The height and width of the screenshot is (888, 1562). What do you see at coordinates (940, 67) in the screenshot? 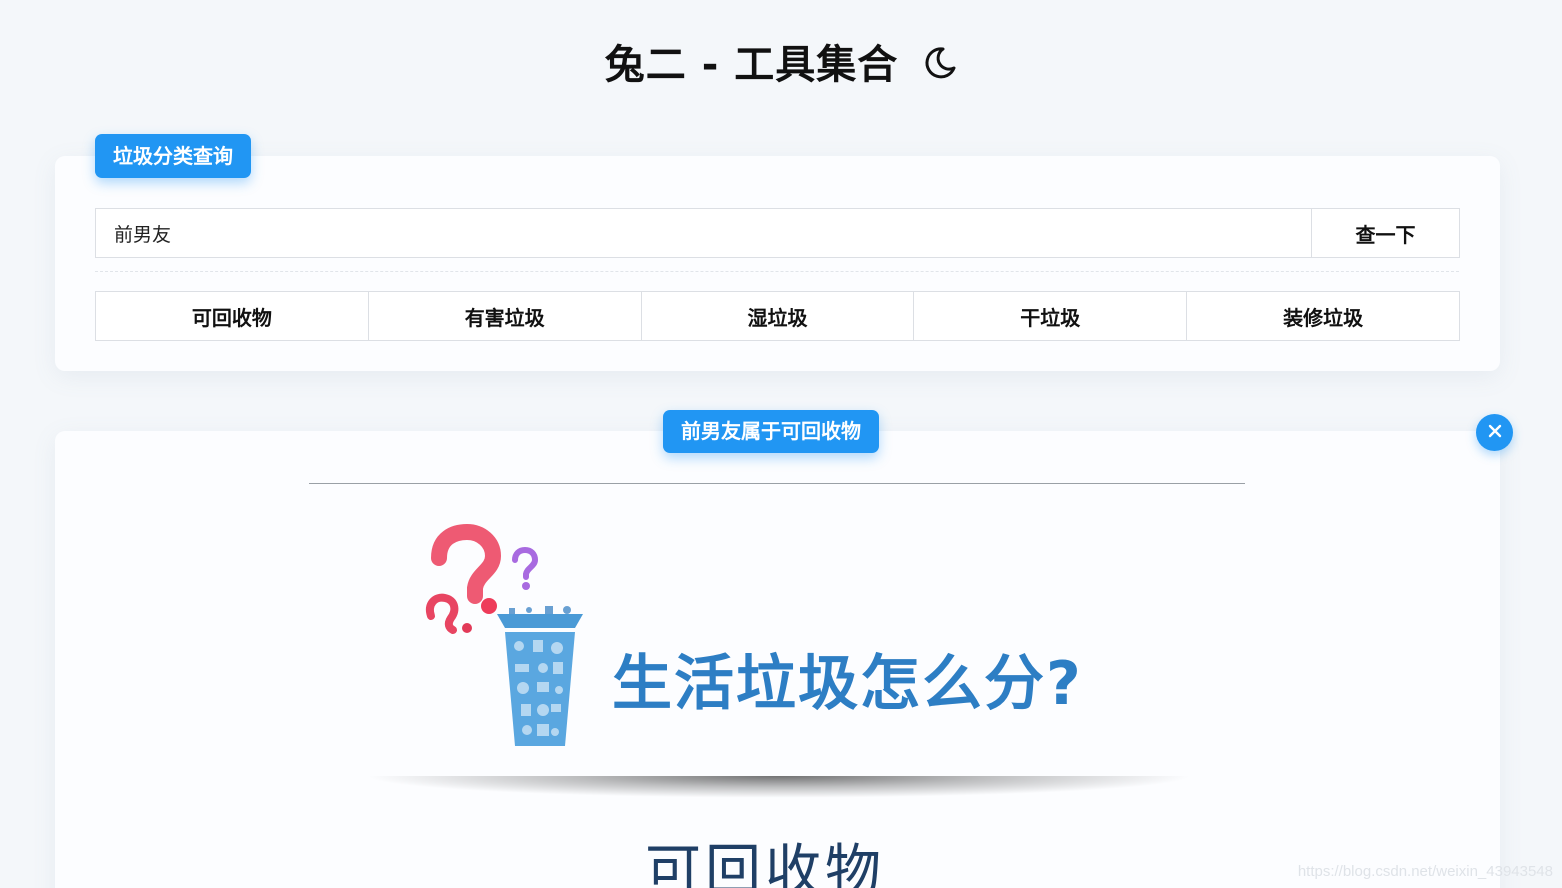
I see `moon-icon` at bounding box center [940, 67].